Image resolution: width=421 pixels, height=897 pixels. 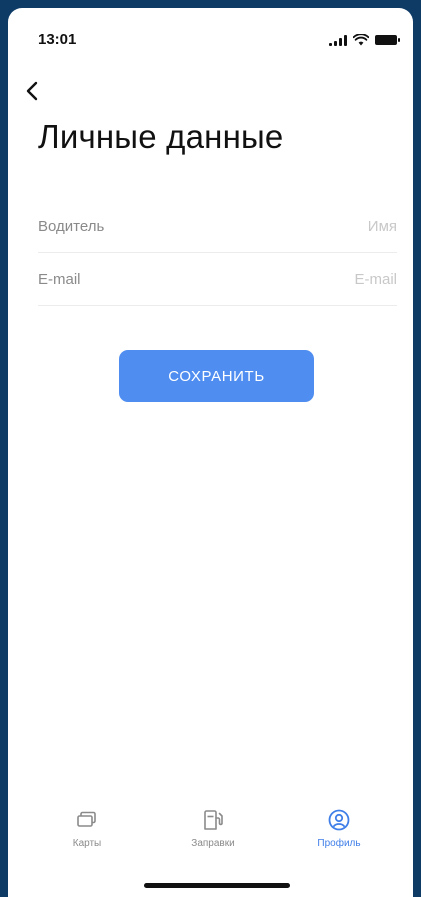 What do you see at coordinates (161, 136) in the screenshot?
I see `page-title: Личные данные` at bounding box center [161, 136].